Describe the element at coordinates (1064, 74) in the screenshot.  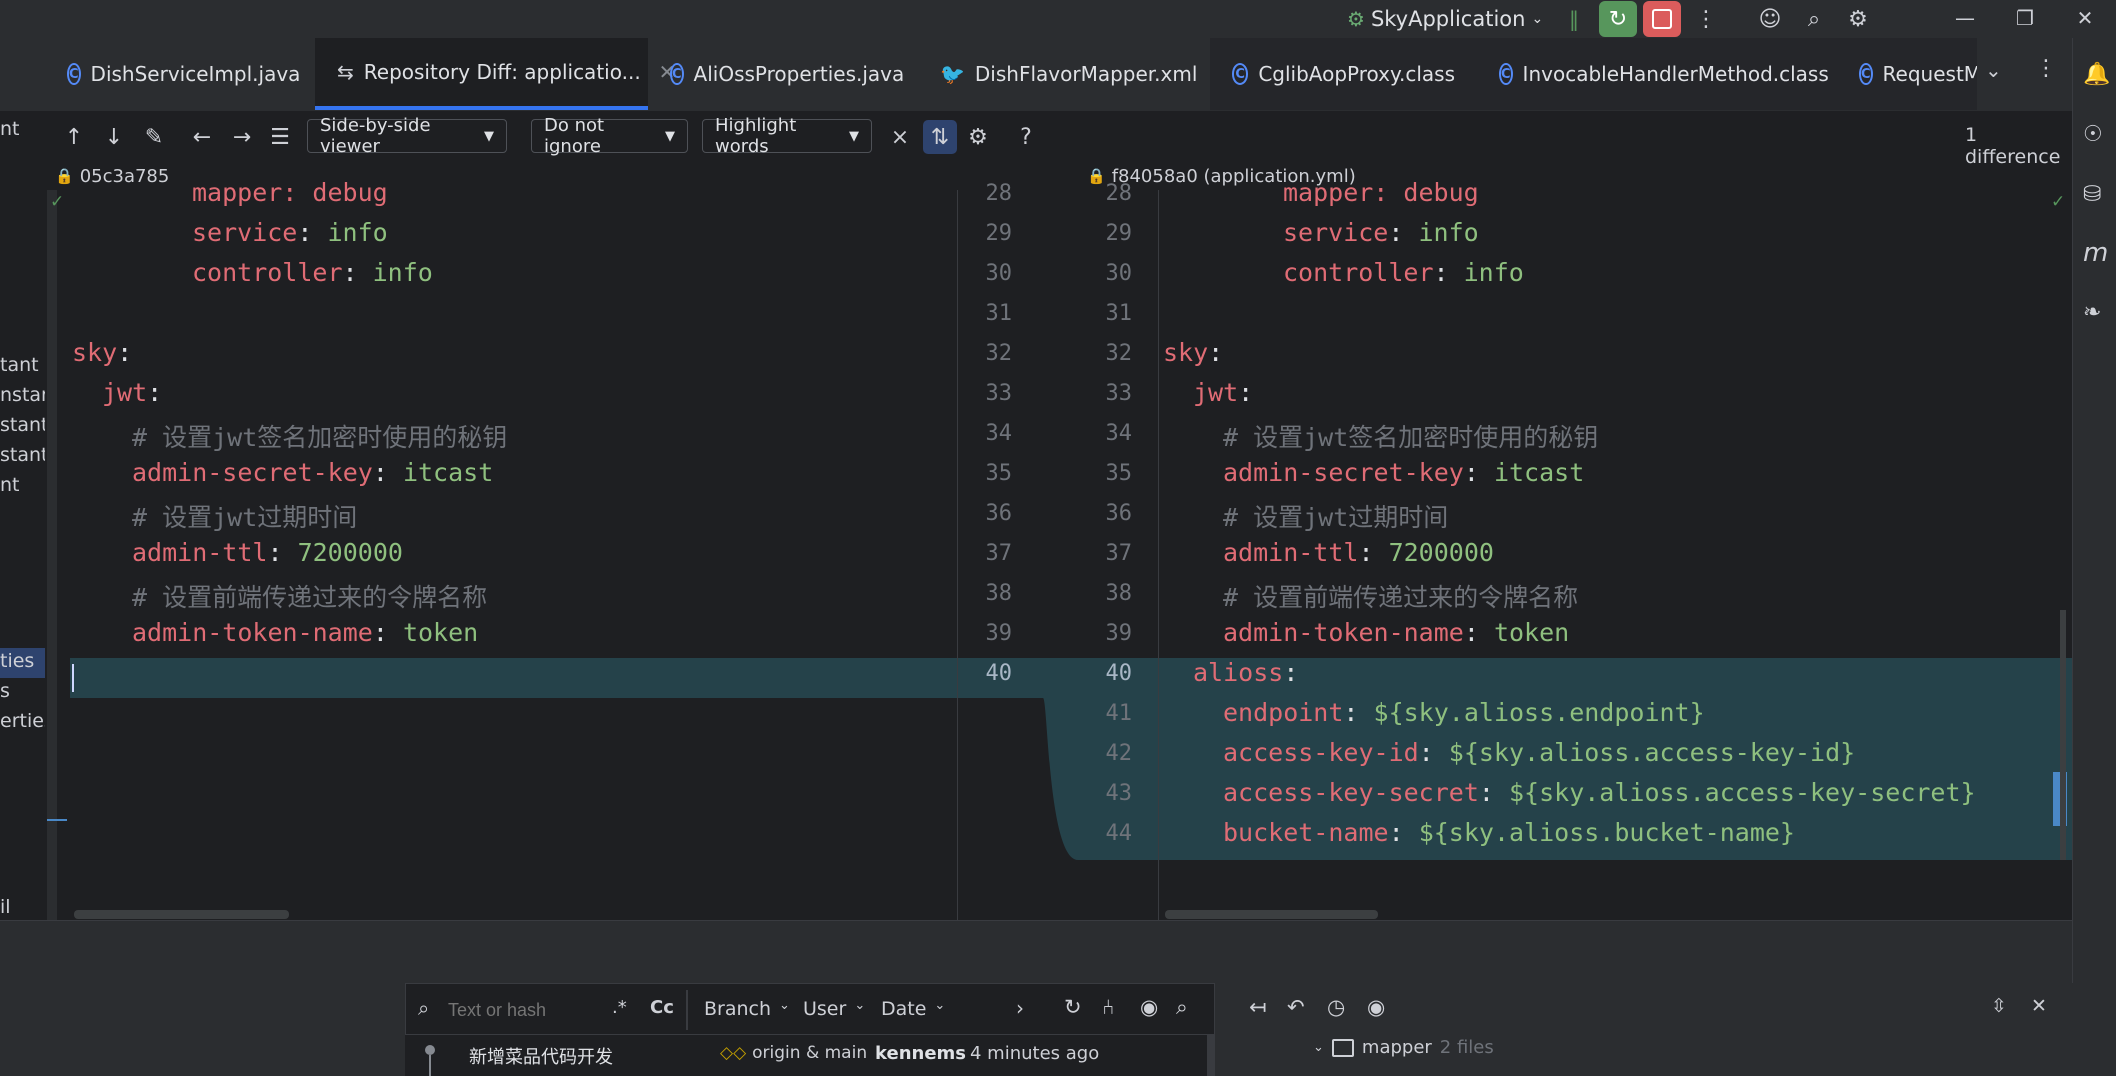
I see `tab-dishflavormapper: 🐦 DishFlavorMapper.xml` at that location.